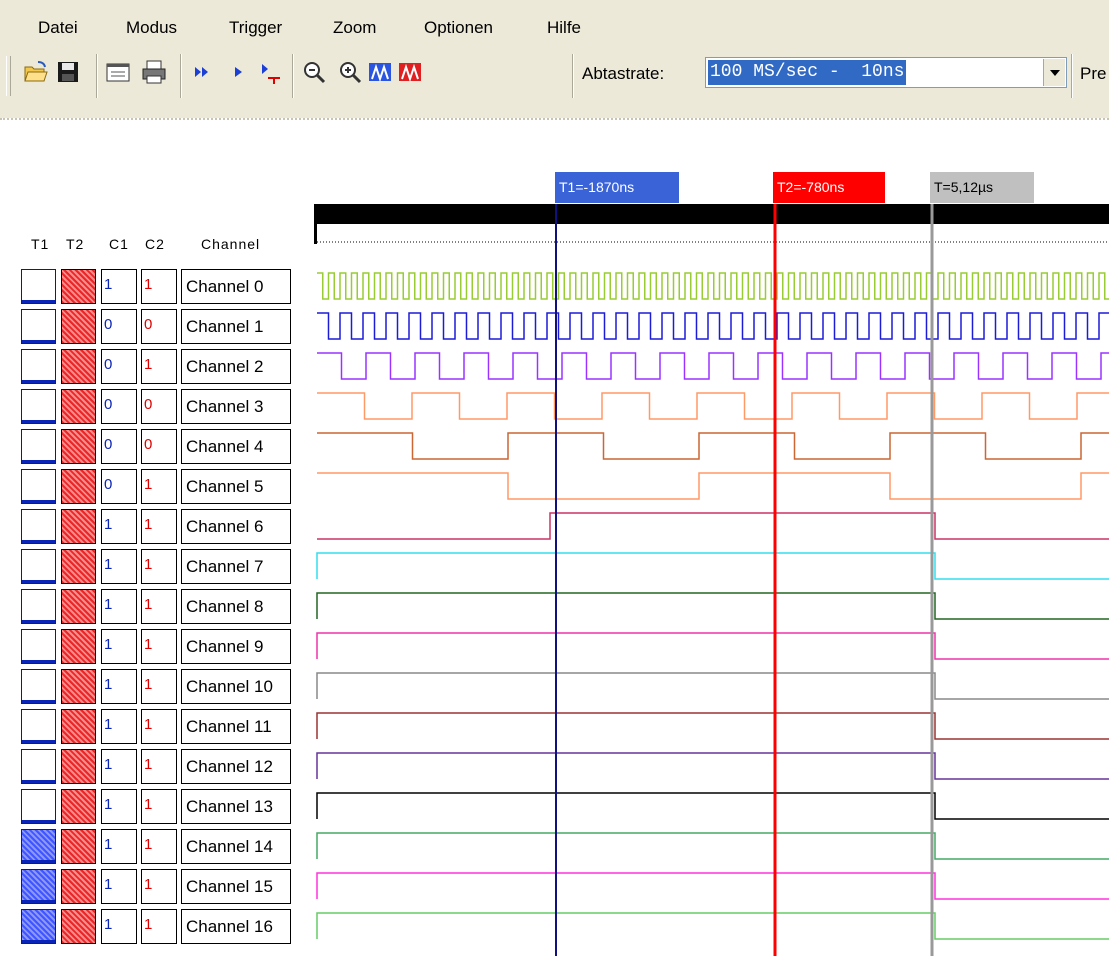 The image size is (1109, 961). What do you see at coordinates (58, 28) in the screenshot?
I see `menu-datei: Datei` at bounding box center [58, 28].